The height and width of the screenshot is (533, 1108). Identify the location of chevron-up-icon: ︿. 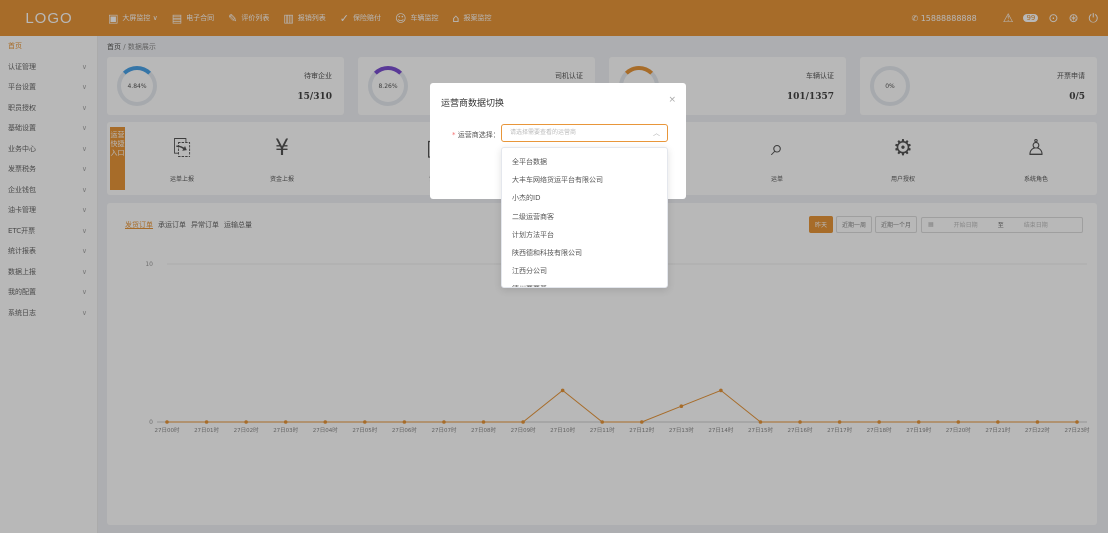
(656, 133).